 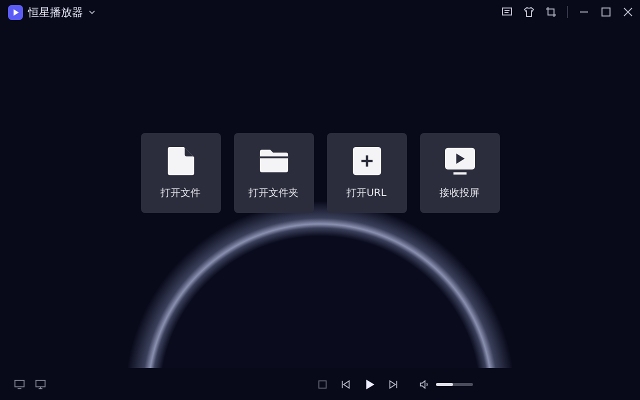 What do you see at coordinates (15, 12) in the screenshot?
I see `play-logo-icon` at bounding box center [15, 12].